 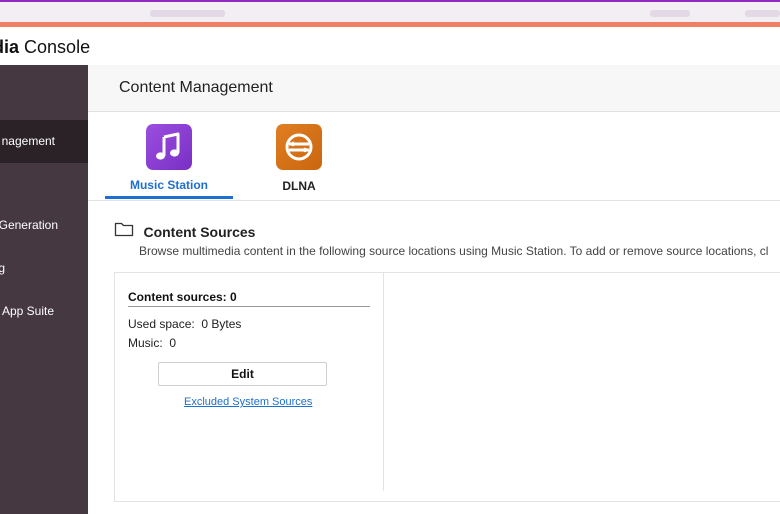 I want to click on tab-label: Music Station, so click(x=168, y=185).